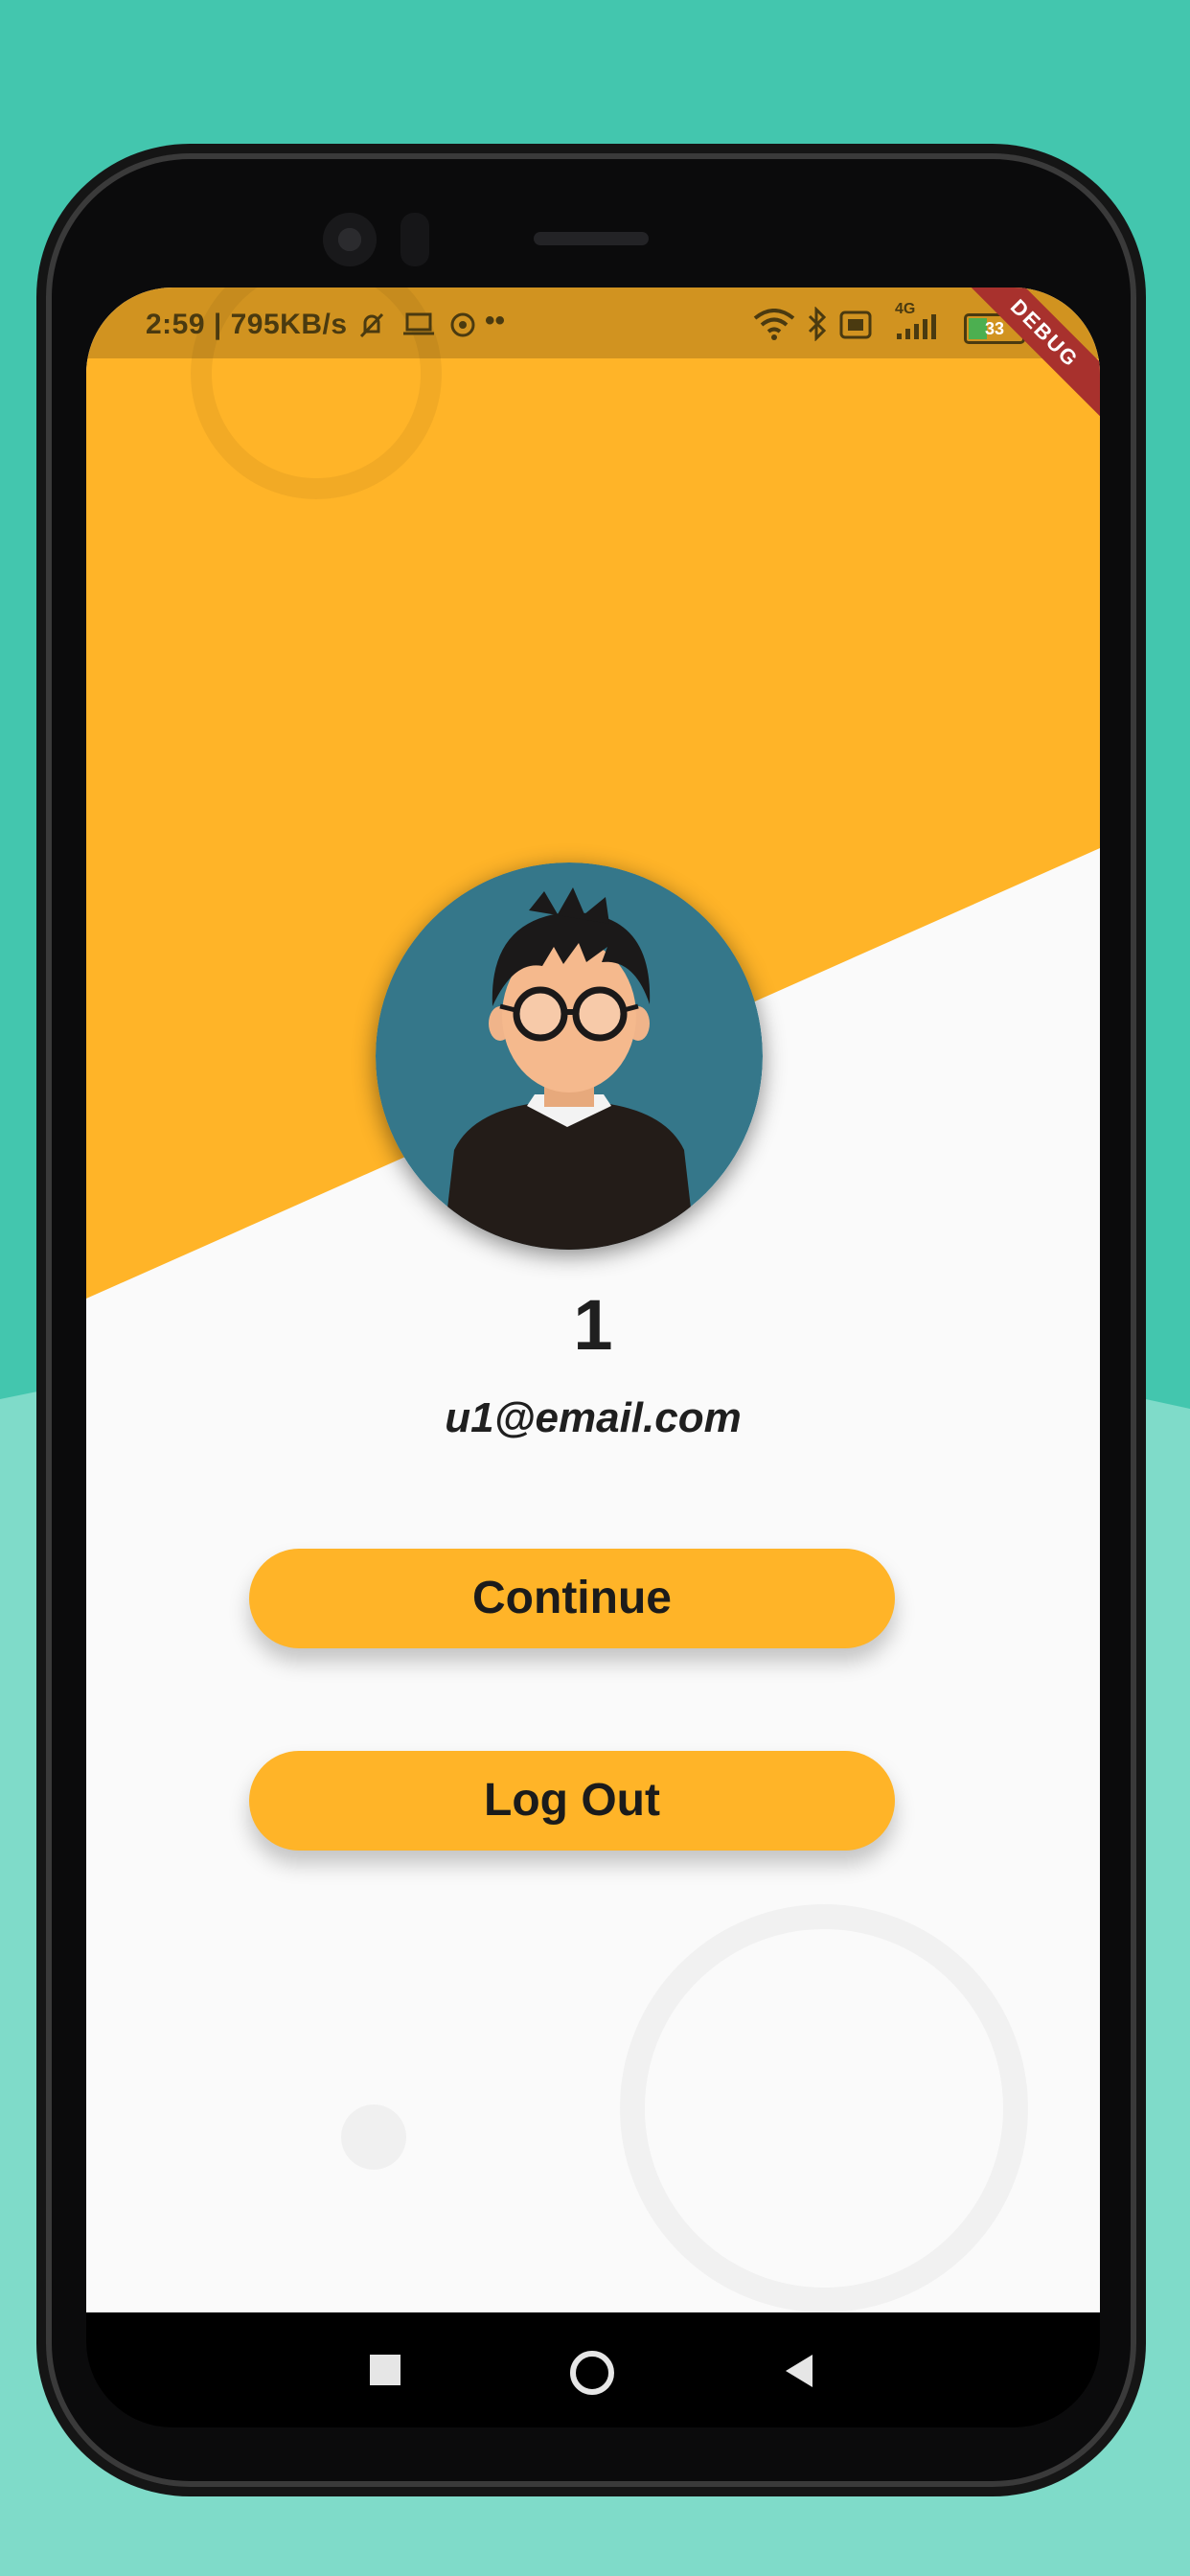 The height and width of the screenshot is (2576, 1190). What do you see at coordinates (917, 327) in the screenshot?
I see `signal-icon` at bounding box center [917, 327].